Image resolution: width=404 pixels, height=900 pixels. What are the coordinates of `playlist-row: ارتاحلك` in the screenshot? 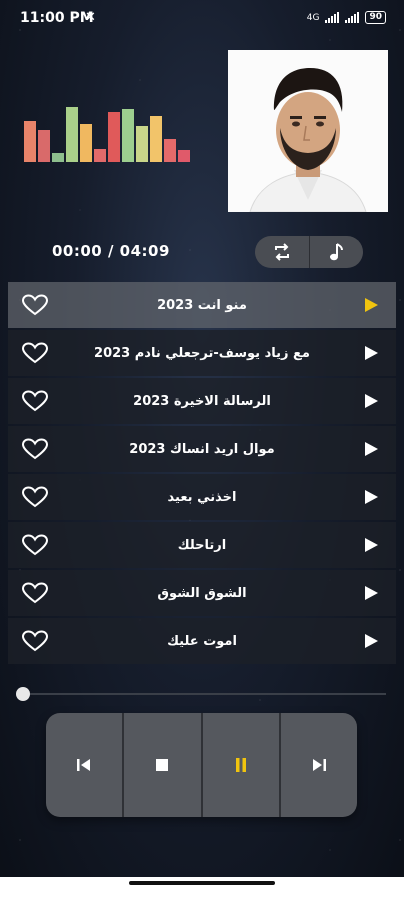 It's located at (202, 545).